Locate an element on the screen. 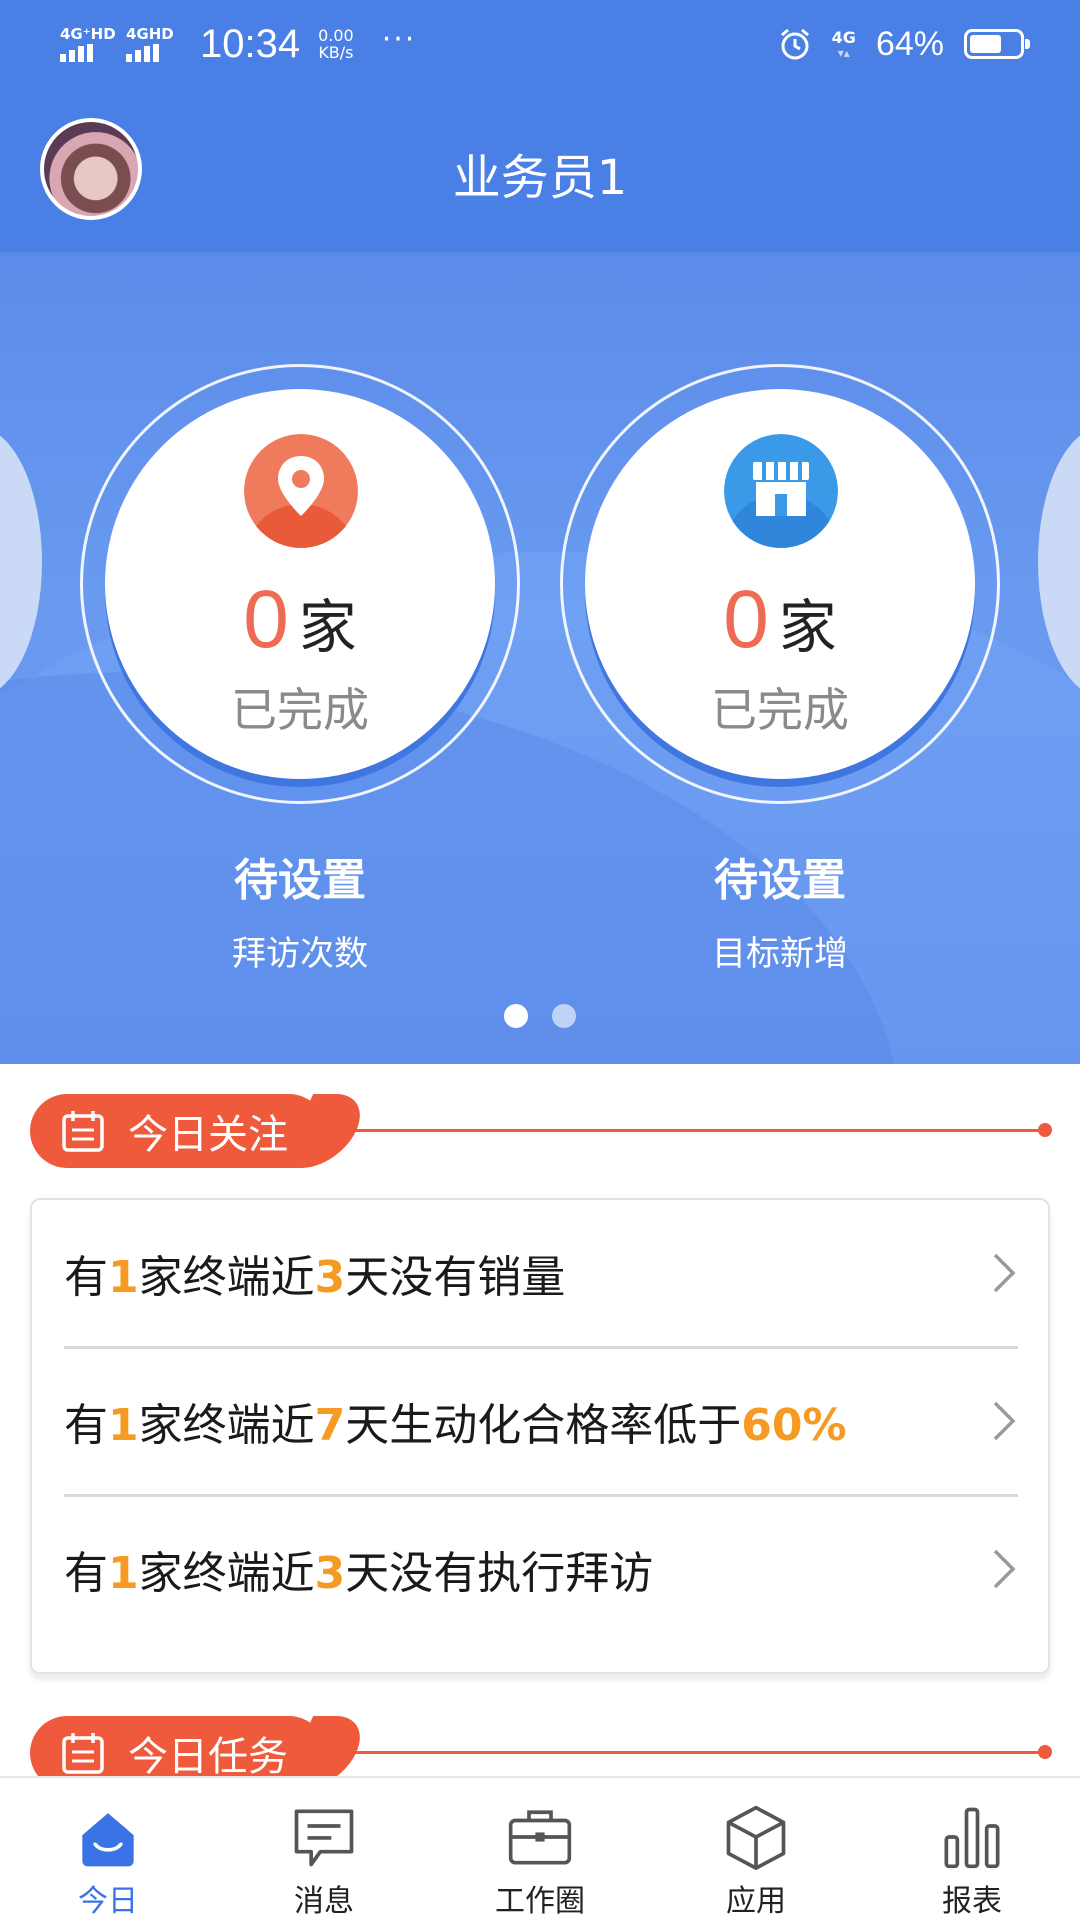  carousel-pagination is located at coordinates (540, 1016).